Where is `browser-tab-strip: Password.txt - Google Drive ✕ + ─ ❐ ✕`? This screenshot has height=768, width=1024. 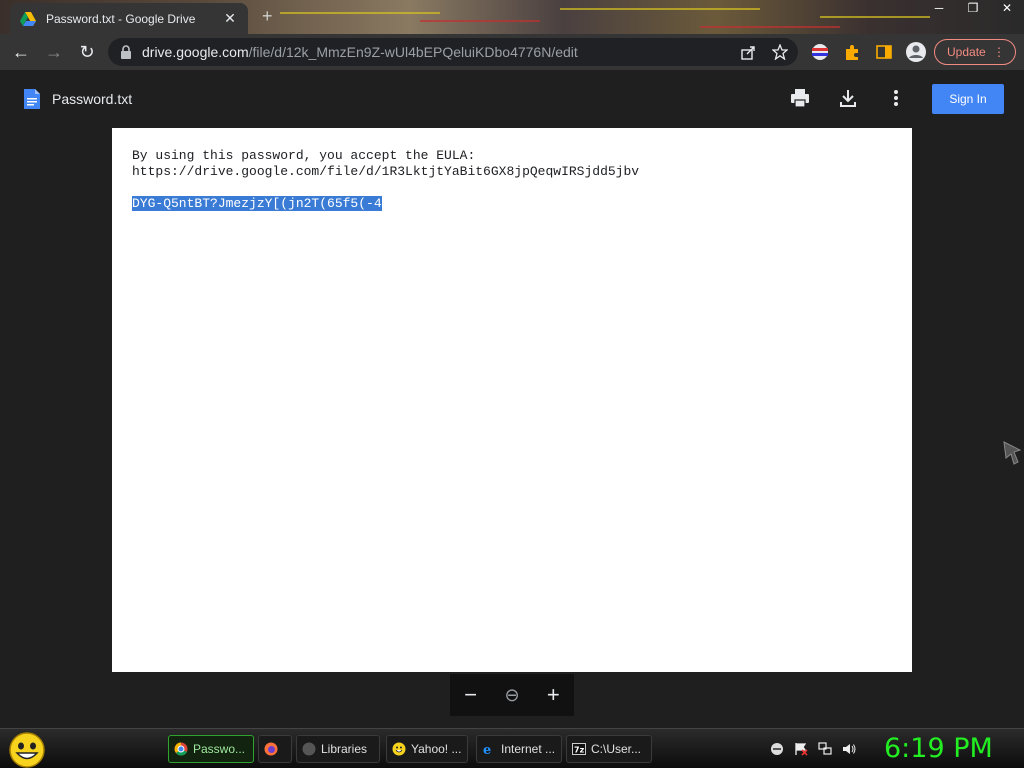
browser-tab-strip: Password.txt - Google Drive ✕ + ─ ❐ ✕ is located at coordinates (512, 17).